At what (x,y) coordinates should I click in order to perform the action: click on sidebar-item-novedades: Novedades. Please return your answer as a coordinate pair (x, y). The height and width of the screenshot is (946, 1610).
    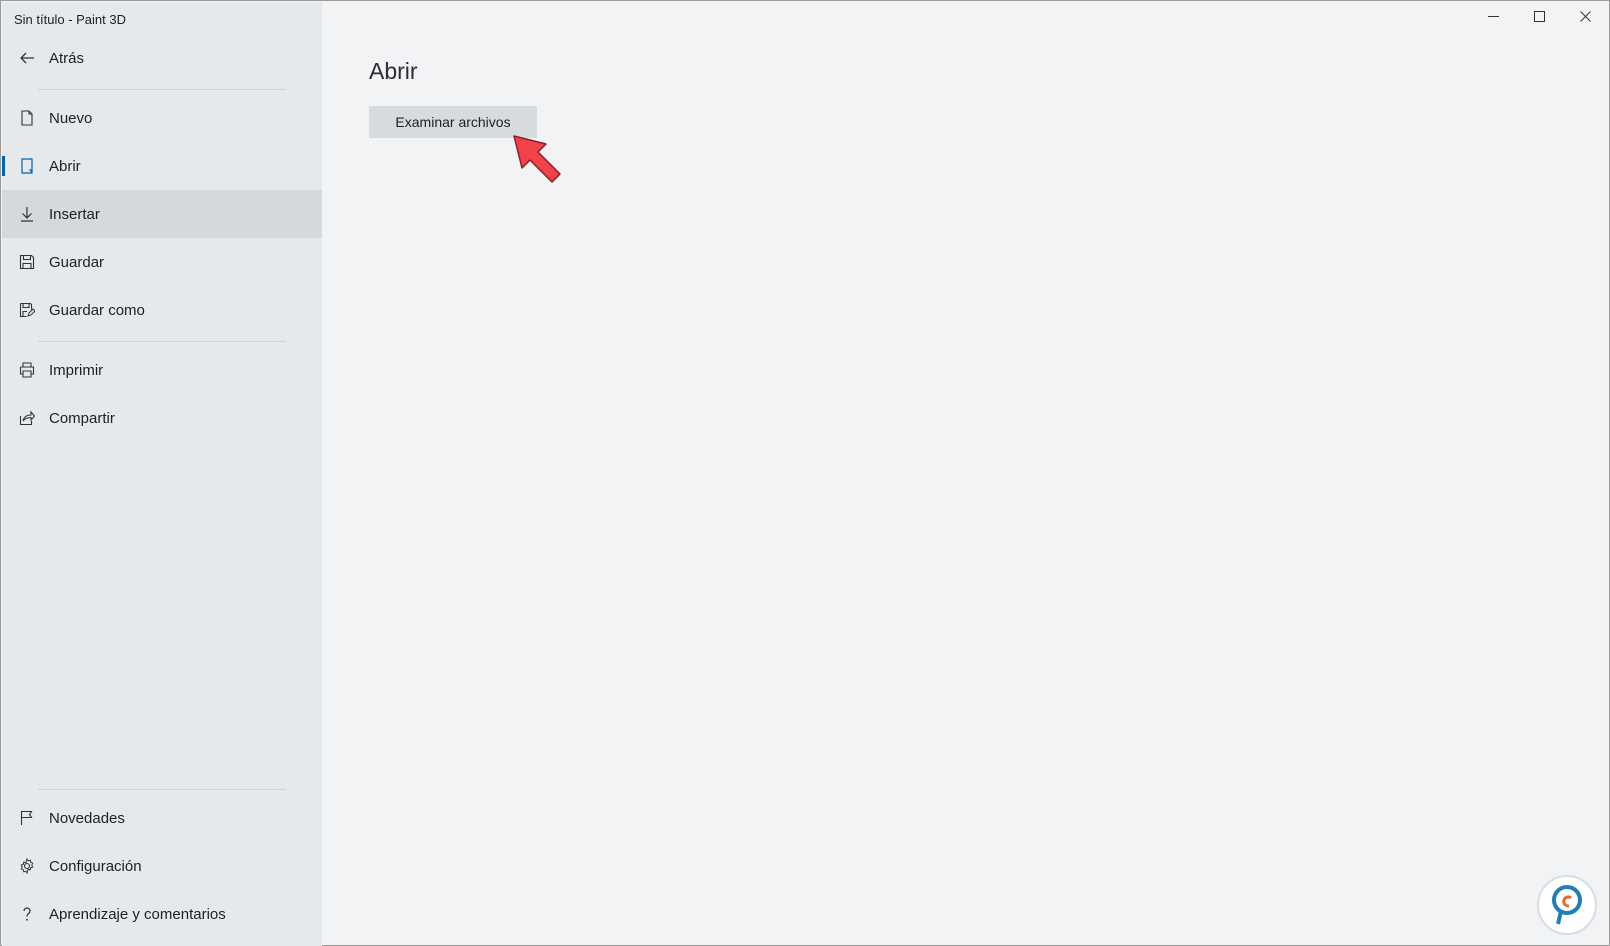
    Looking at the image, I should click on (162, 818).